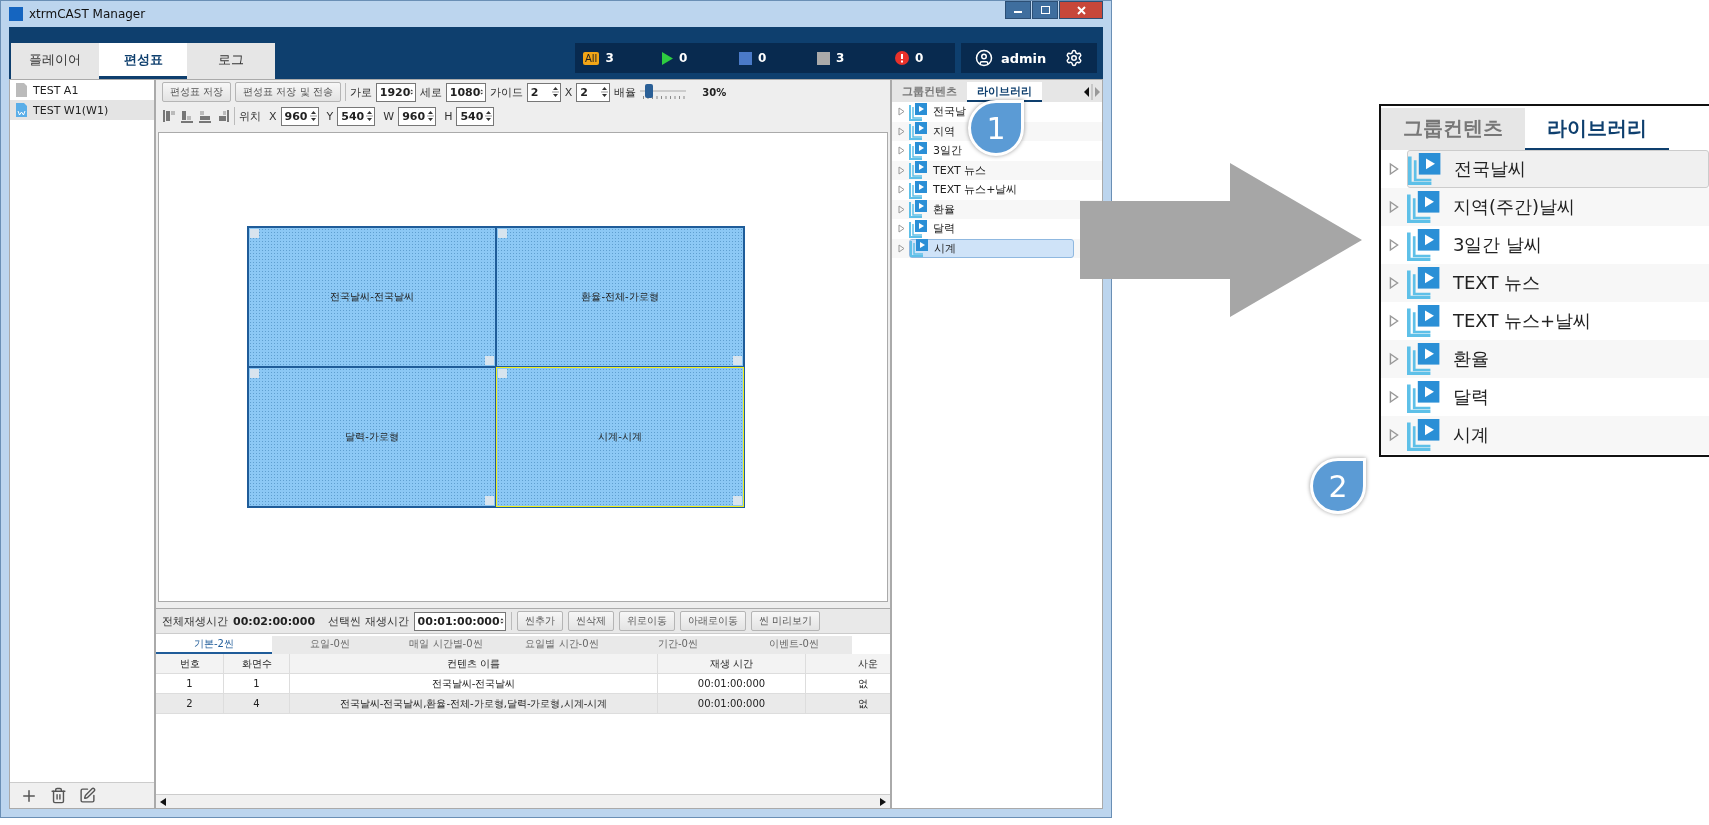 Image resolution: width=1709 pixels, height=825 pixels. What do you see at coordinates (16, 14) in the screenshot?
I see `app-logo-icon` at bounding box center [16, 14].